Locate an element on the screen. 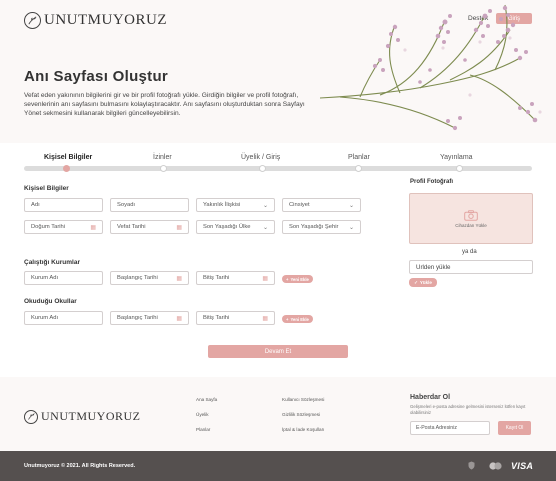 The height and width of the screenshot is (481, 556). birth-date-field: Doğum Tarihi ▦ is located at coordinates (63, 227).